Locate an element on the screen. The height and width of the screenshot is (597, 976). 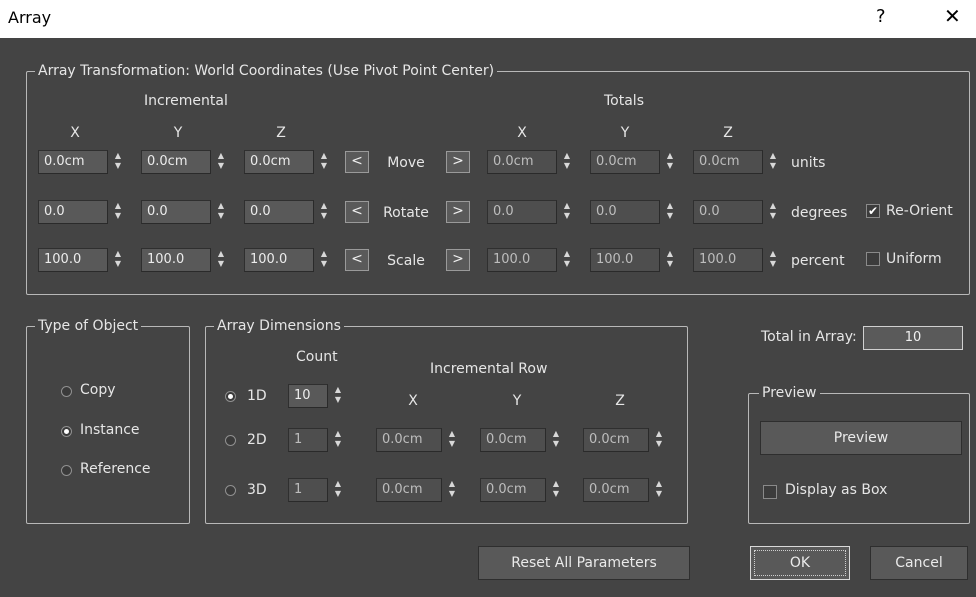
reset-all-parameters-button: Reset All Parameters is located at coordinates (584, 563).